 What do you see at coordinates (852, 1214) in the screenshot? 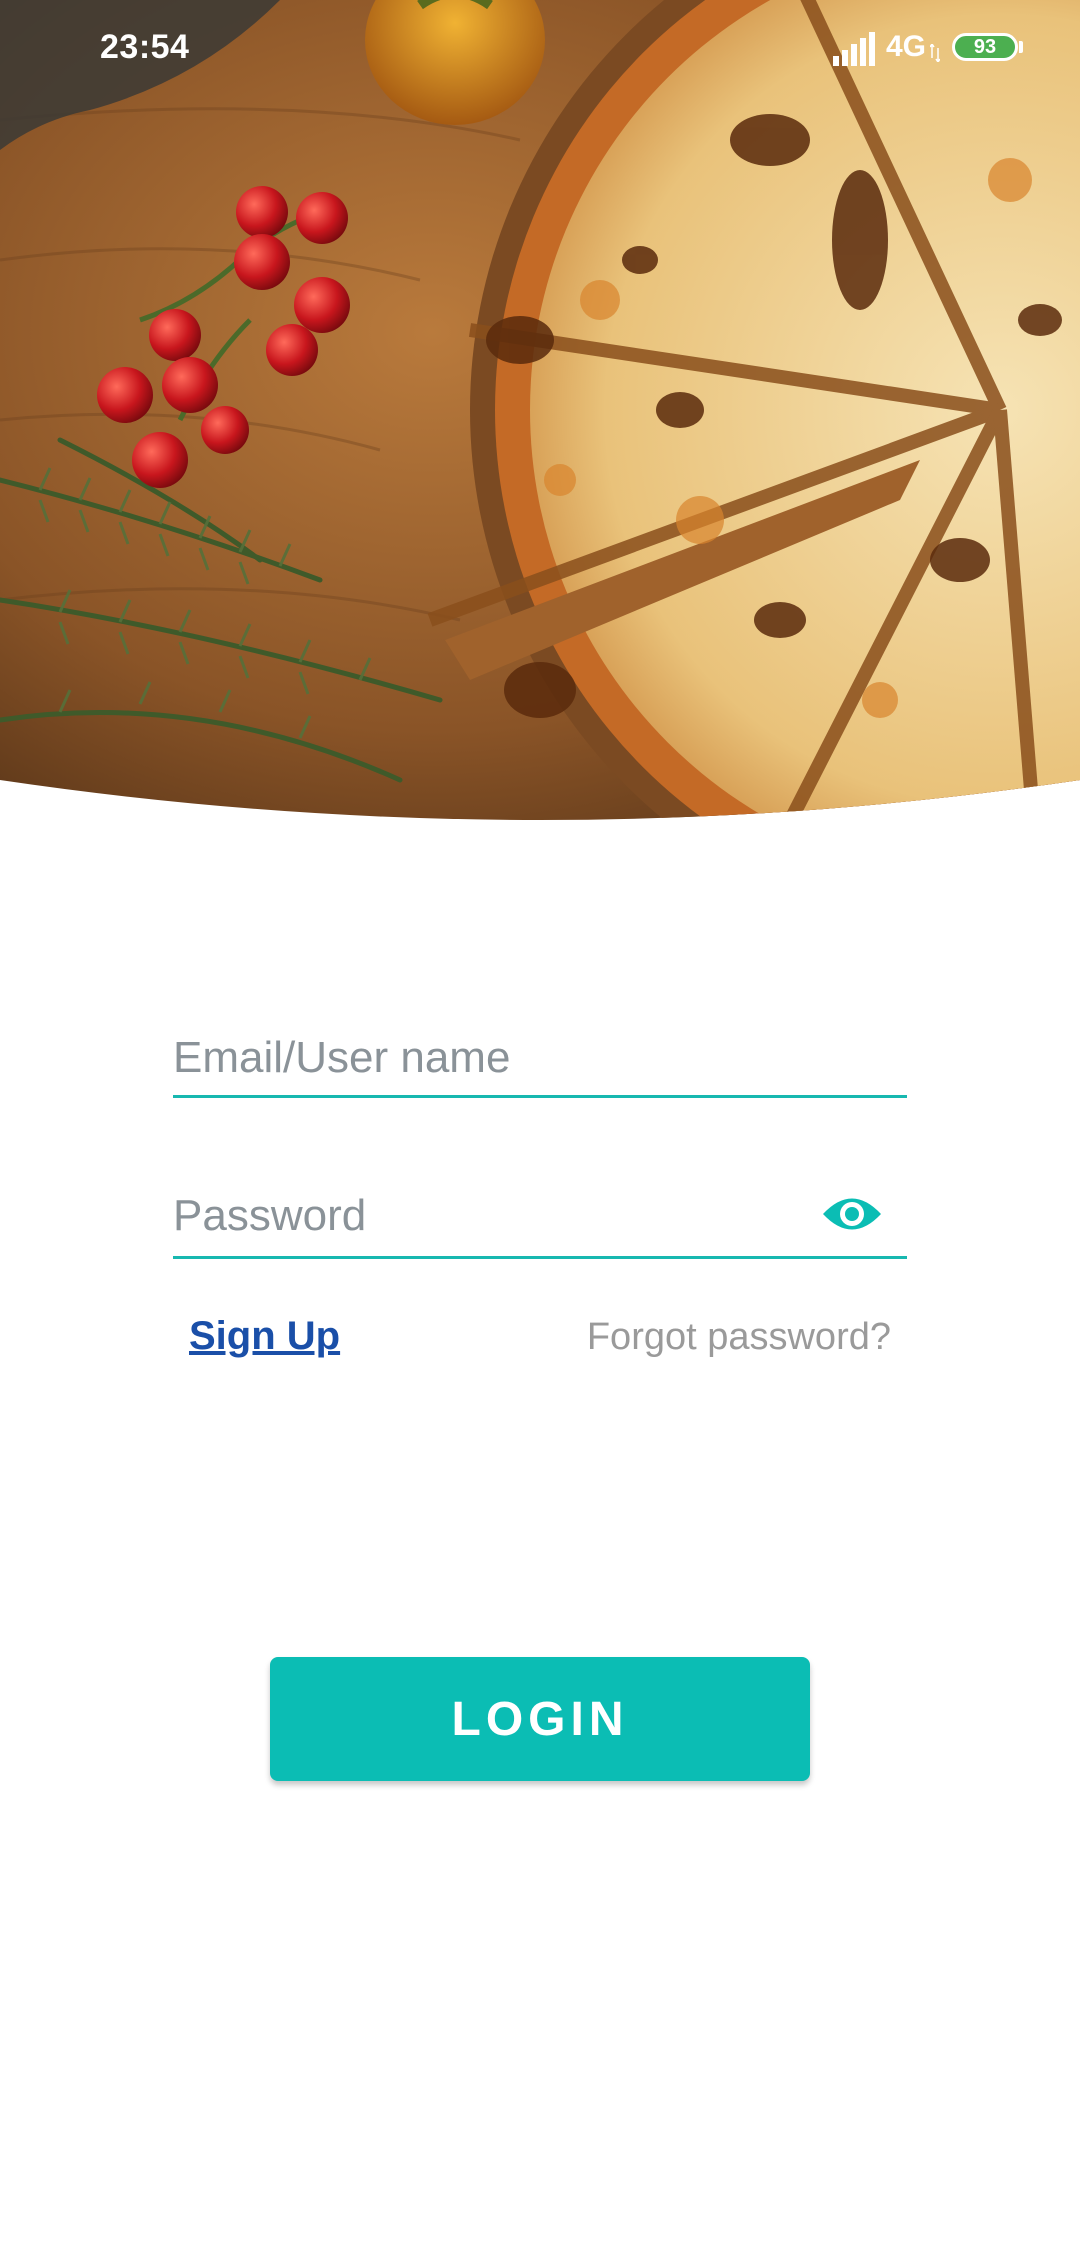
I see `eye-icon` at bounding box center [852, 1214].